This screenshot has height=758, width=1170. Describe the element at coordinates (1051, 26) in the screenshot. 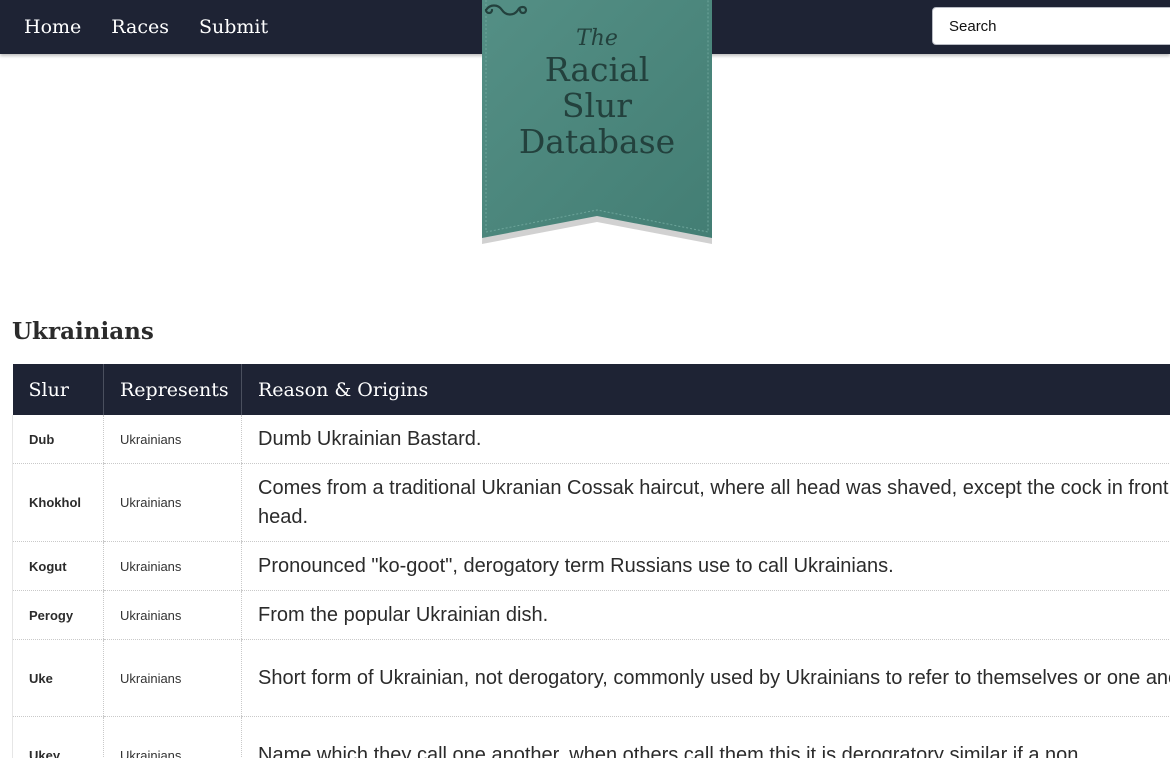

I see `search-input` at that location.